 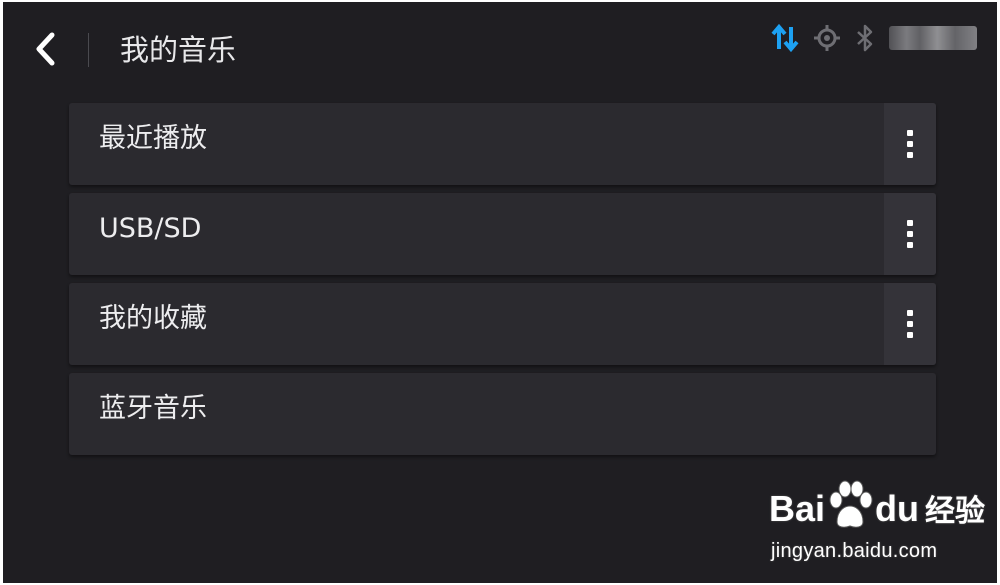 What do you see at coordinates (955, 511) in the screenshot?
I see `watermark-brand-suffix: 经验` at bounding box center [955, 511].